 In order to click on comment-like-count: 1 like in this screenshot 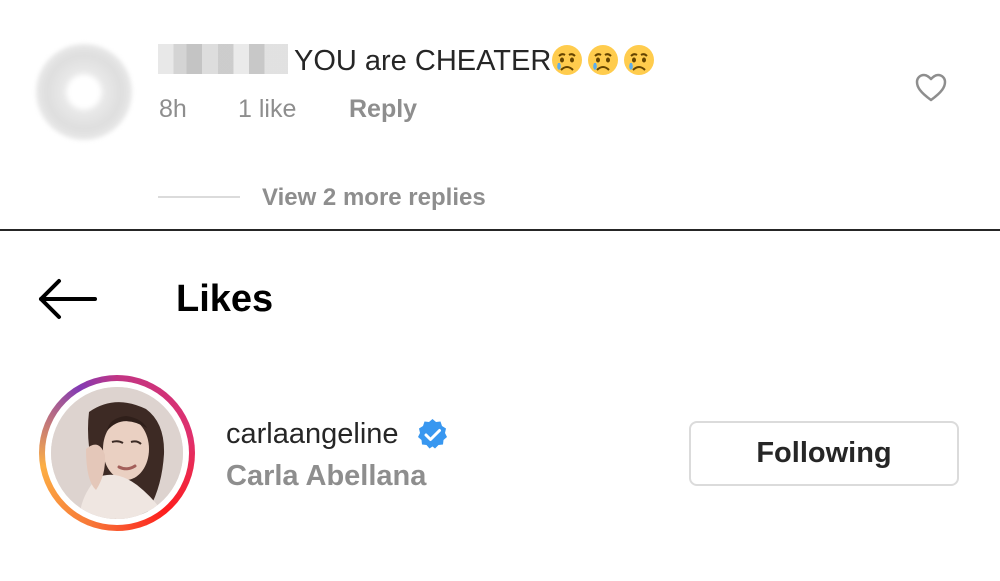, I will do `click(267, 109)`.